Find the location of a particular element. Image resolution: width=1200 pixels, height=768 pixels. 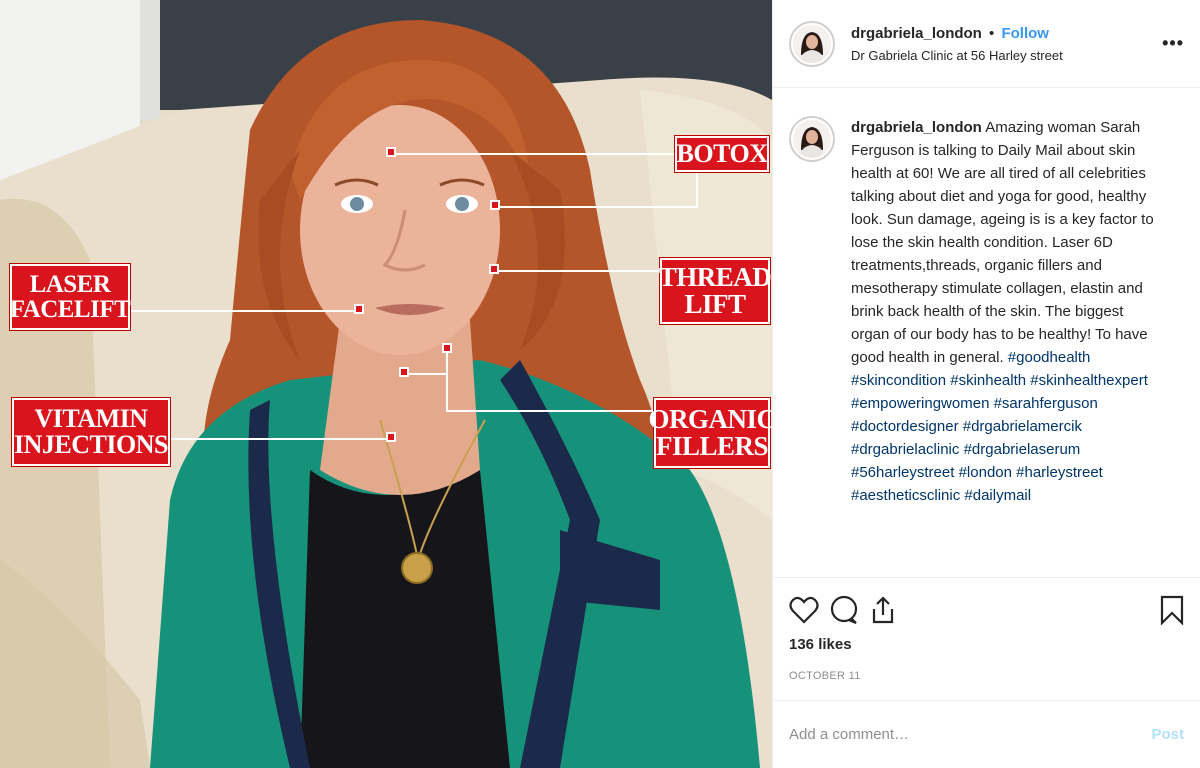

hashtag-link: #skinhealthexpert is located at coordinates (1089, 380).